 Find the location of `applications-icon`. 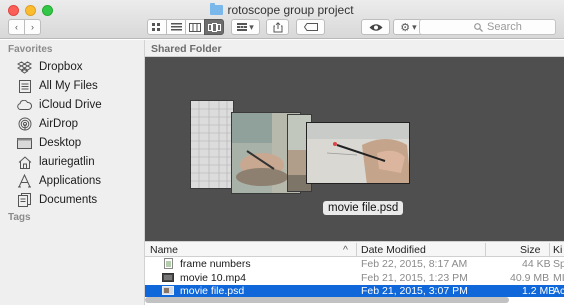

applications-icon is located at coordinates (24, 181).